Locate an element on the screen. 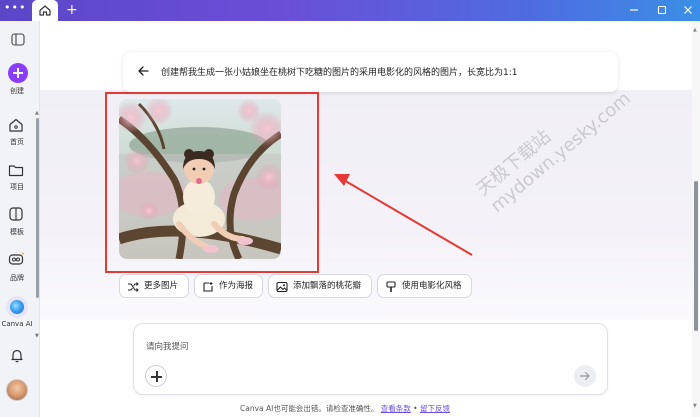 The height and width of the screenshot is (417, 700). minimize-icon is located at coordinates (634, 10).